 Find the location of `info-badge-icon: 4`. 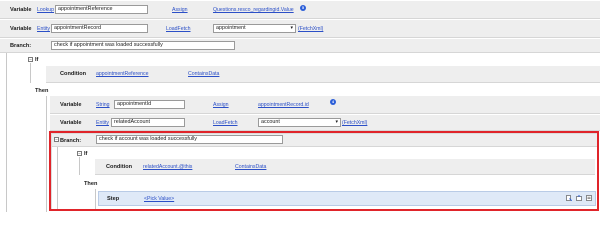

info-badge-icon: 4 is located at coordinates (333, 102).